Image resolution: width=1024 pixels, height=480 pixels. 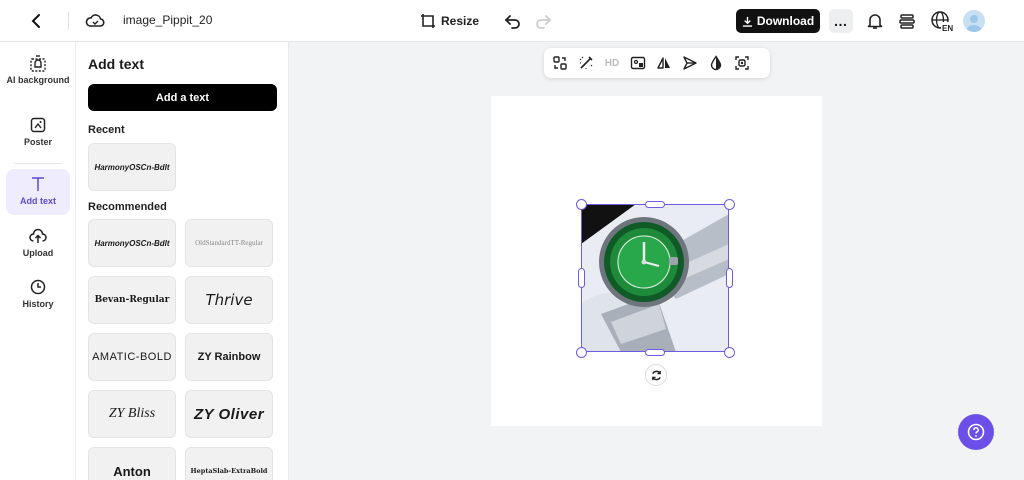 I want to click on download-button: Download, so click(x=778, y=21).